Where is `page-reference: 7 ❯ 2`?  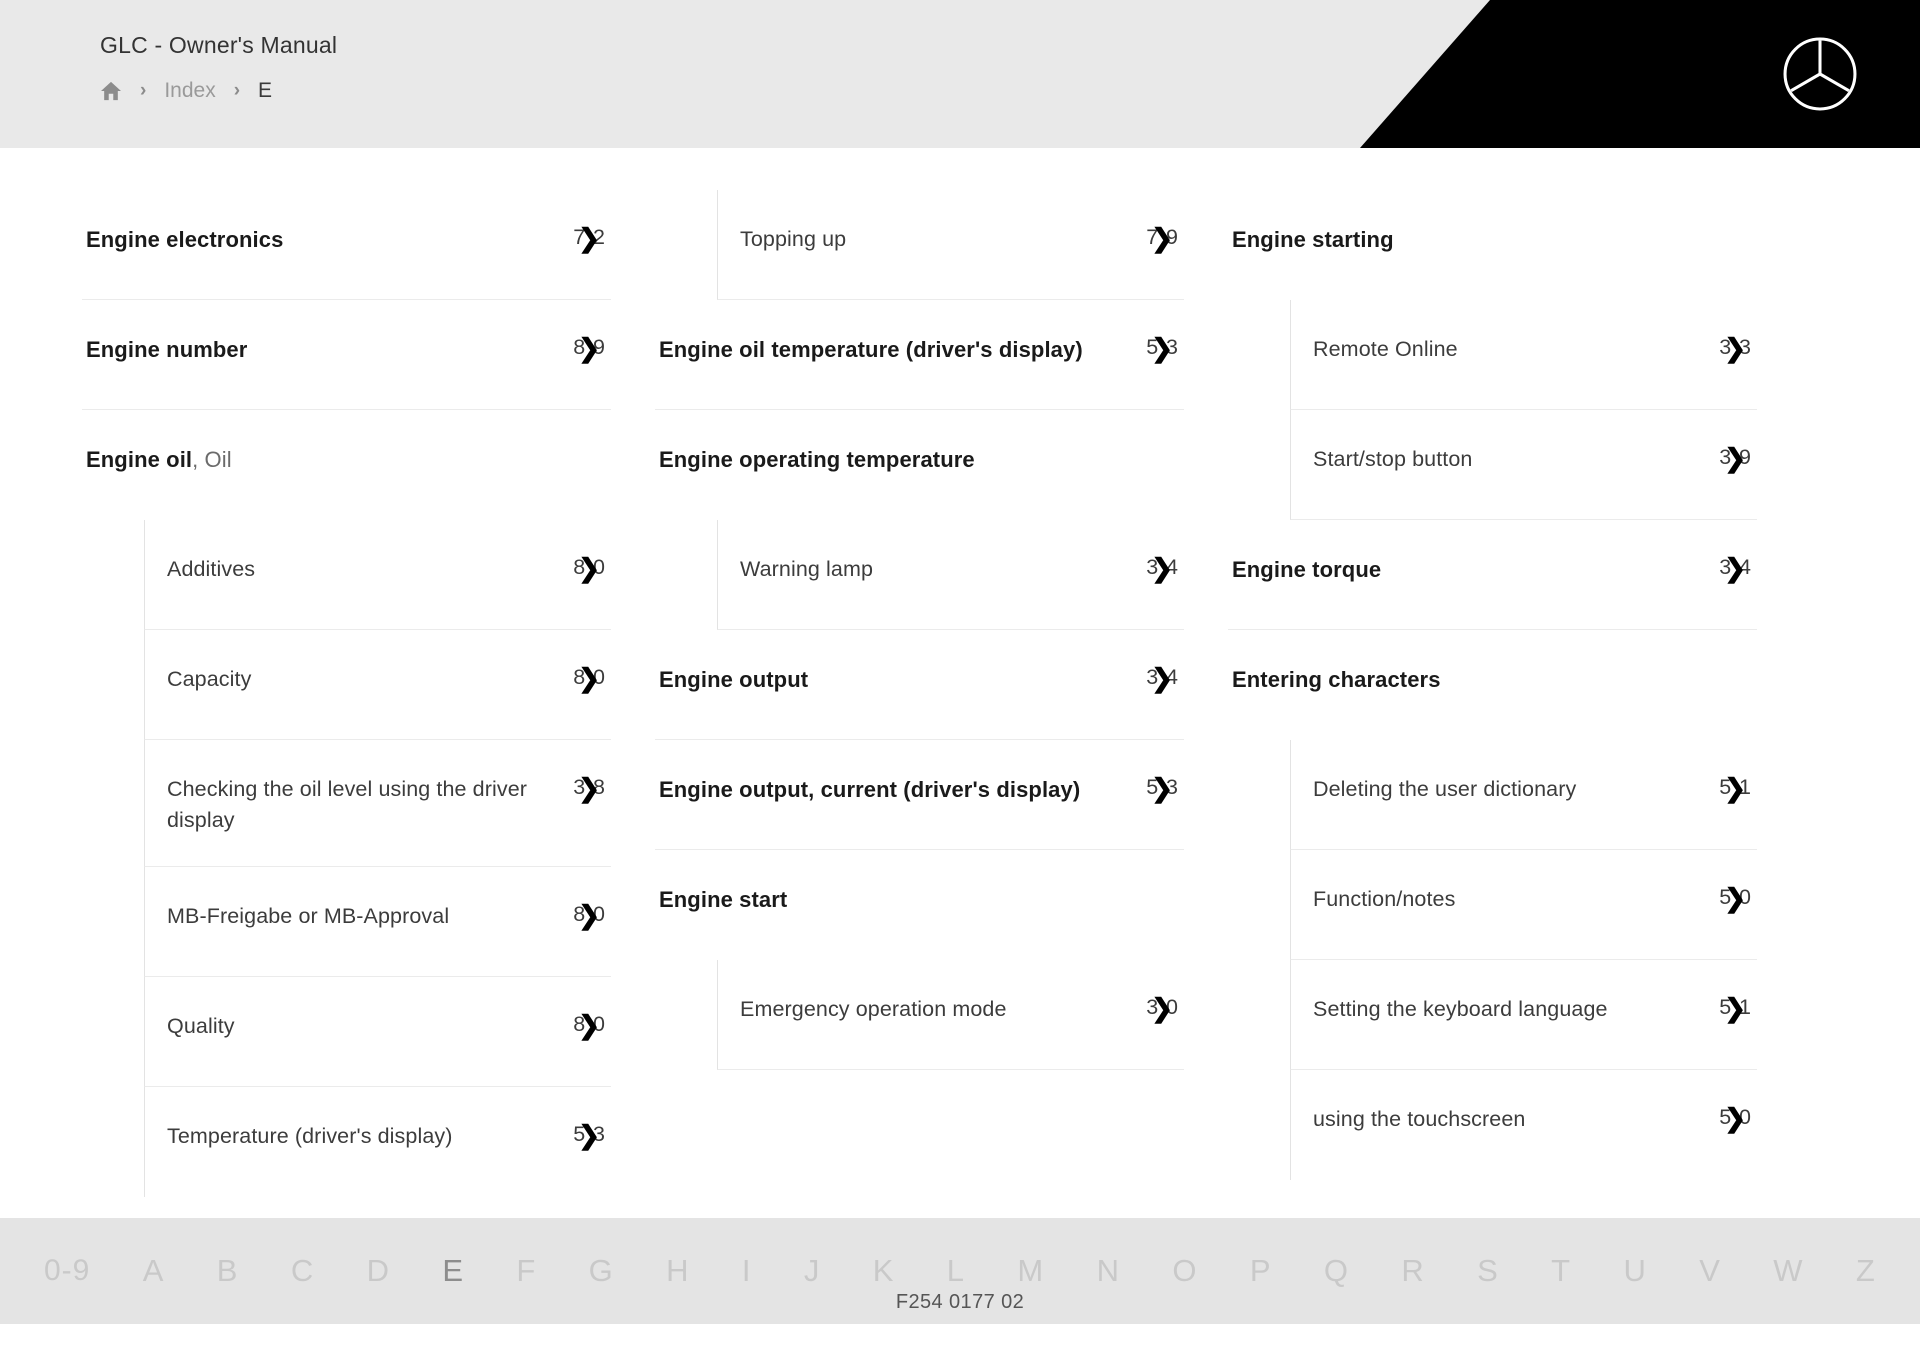
page-reference: 7 ❯ 2 is located at coordinates (590, 238).